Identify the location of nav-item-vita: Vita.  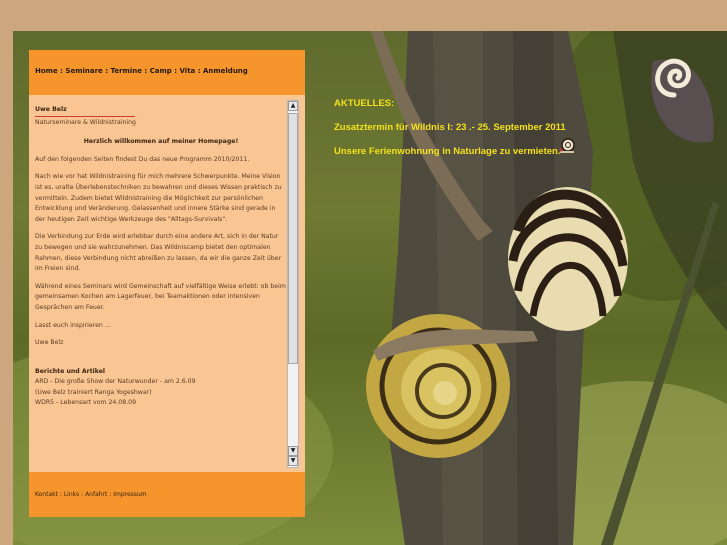
(188, 71).